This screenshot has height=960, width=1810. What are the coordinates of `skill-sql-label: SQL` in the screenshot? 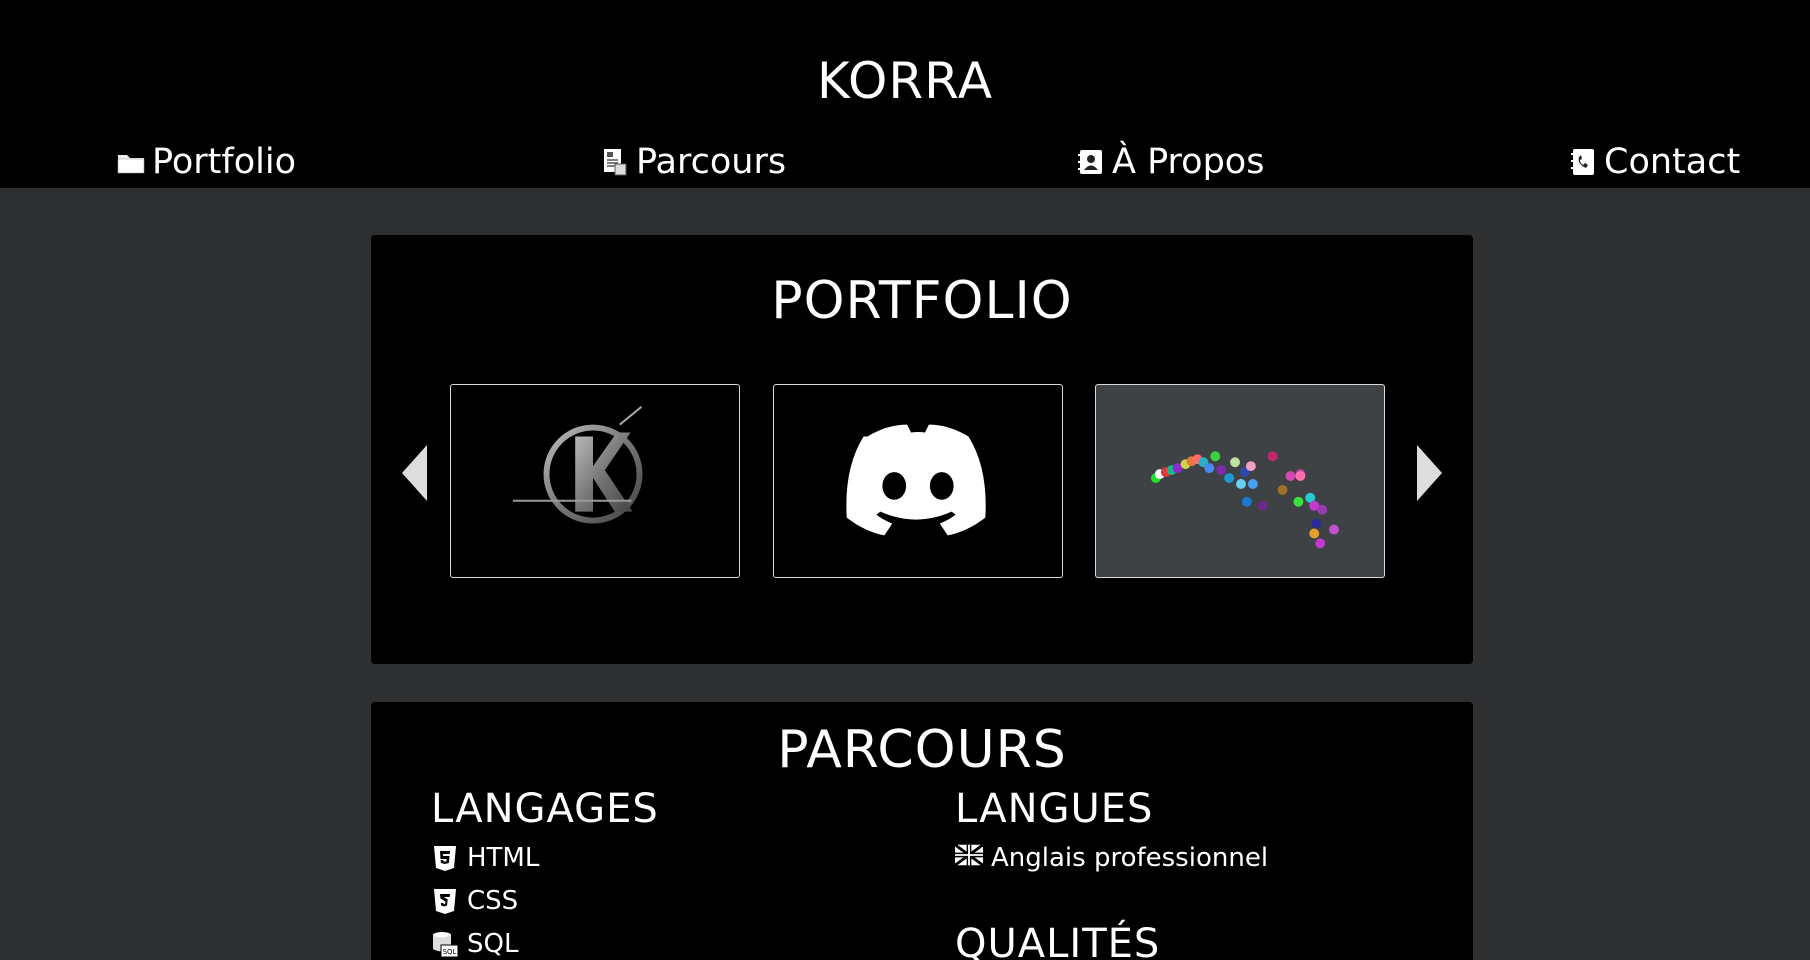 It's located at (493, 943).